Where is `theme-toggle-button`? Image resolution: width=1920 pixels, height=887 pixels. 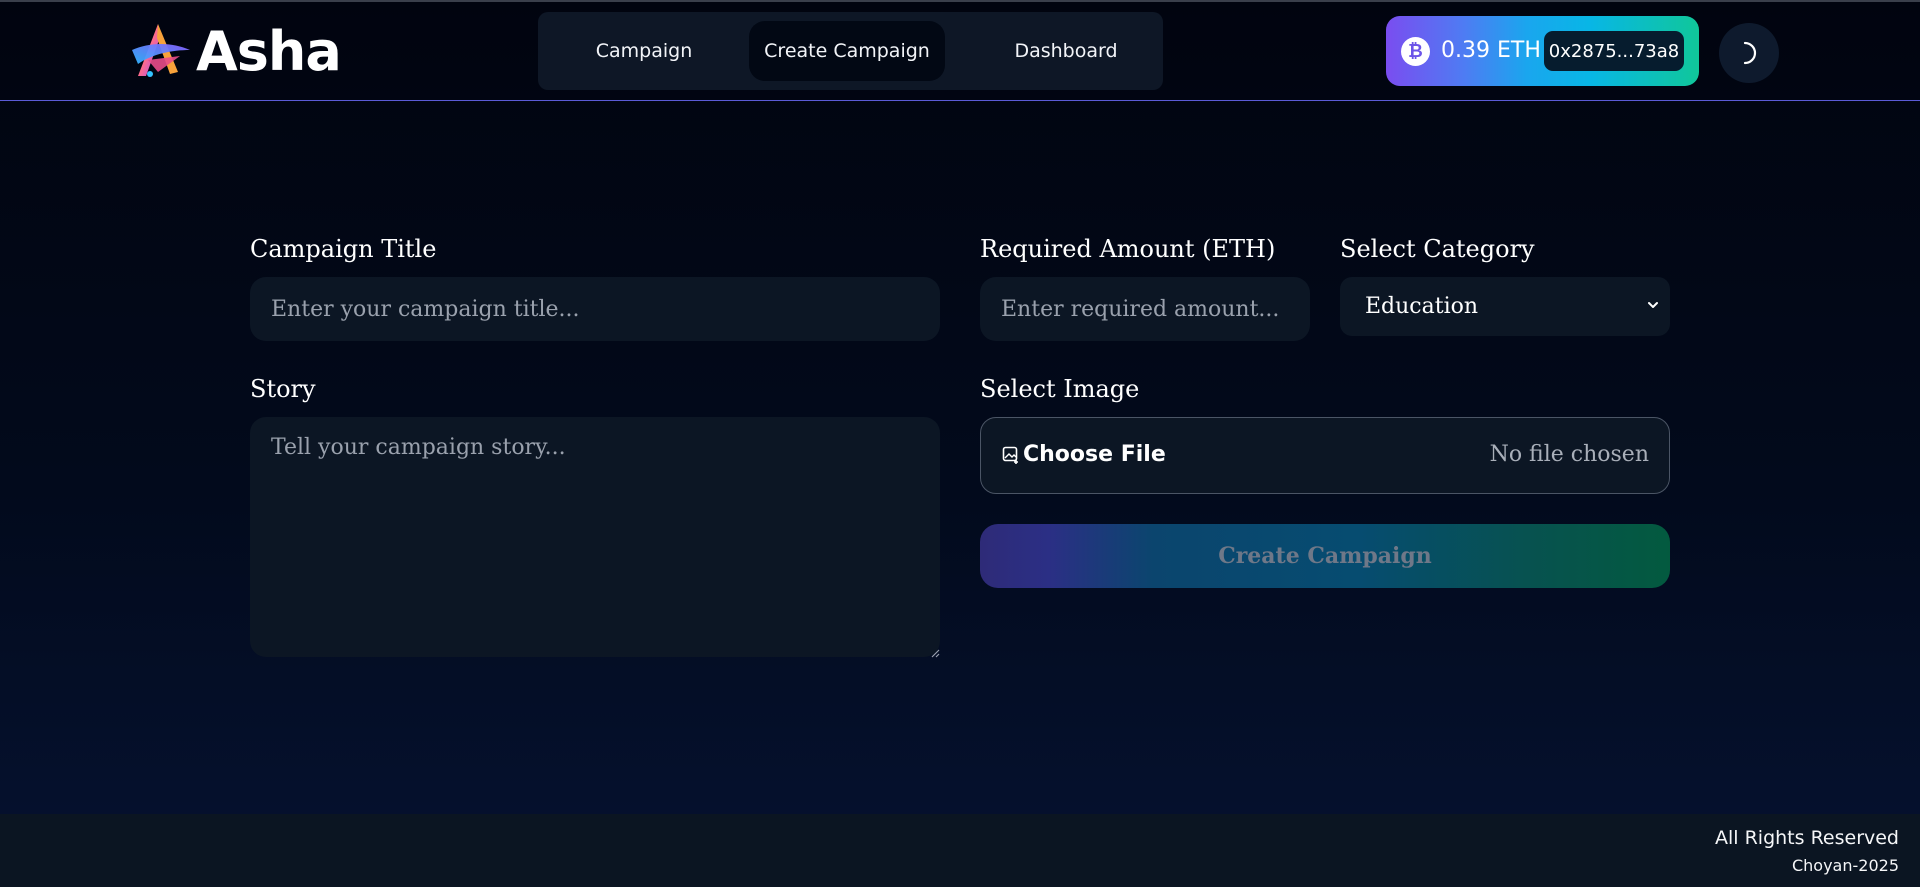
theme-toggle-button is located at coordinates (1749, 53).